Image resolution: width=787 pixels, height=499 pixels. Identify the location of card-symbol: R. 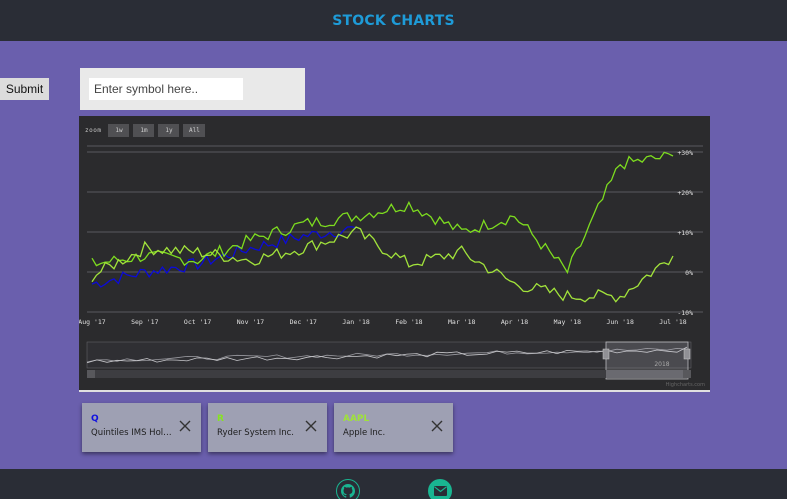
(220, 419).